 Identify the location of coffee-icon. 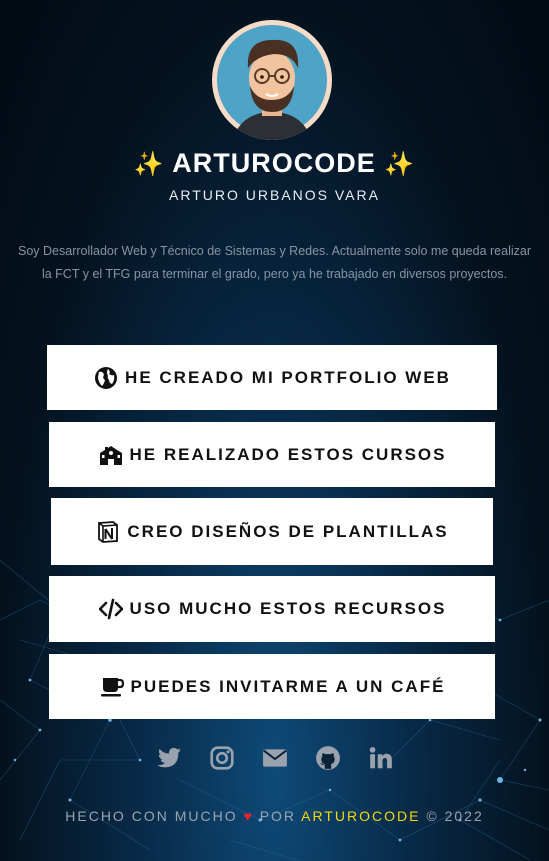
(112, 687).